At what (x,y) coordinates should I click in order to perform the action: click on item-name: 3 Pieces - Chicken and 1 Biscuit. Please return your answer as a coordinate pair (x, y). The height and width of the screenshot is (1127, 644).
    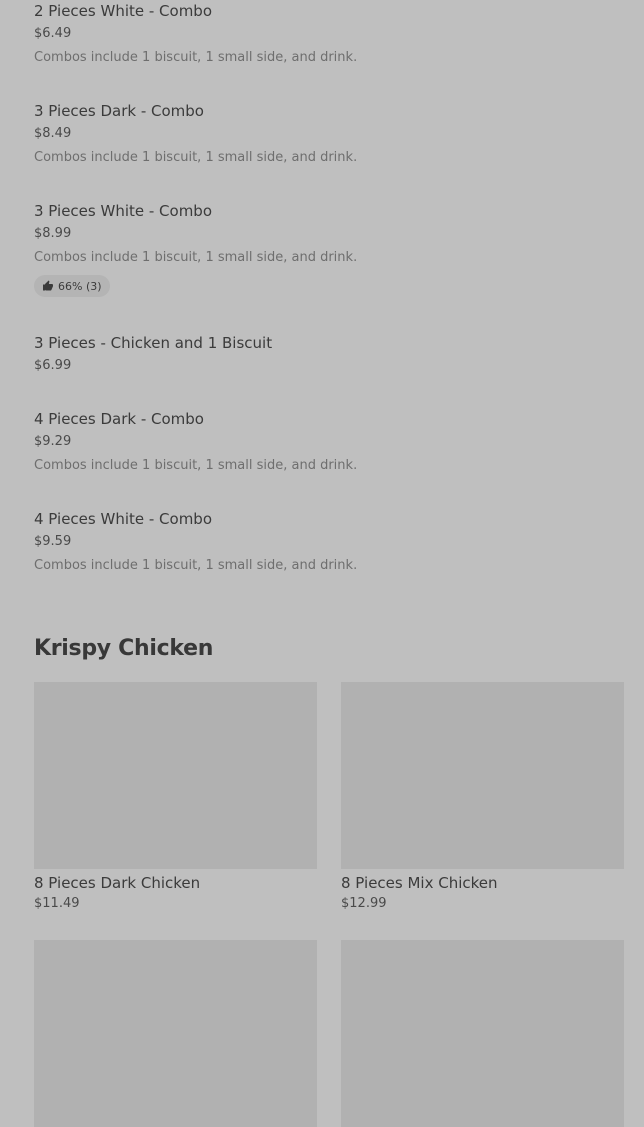
    Looking at the image, I should click on (153, 343).